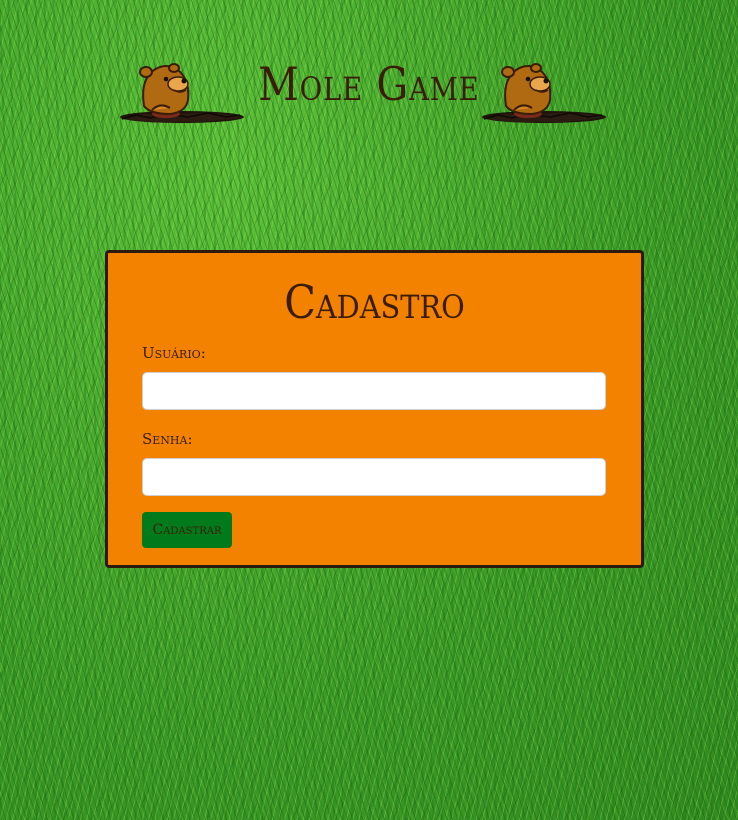  Describe the element at coordinates (369, 92) in the screenshot. I see `page-header: Mole Game` at that location.